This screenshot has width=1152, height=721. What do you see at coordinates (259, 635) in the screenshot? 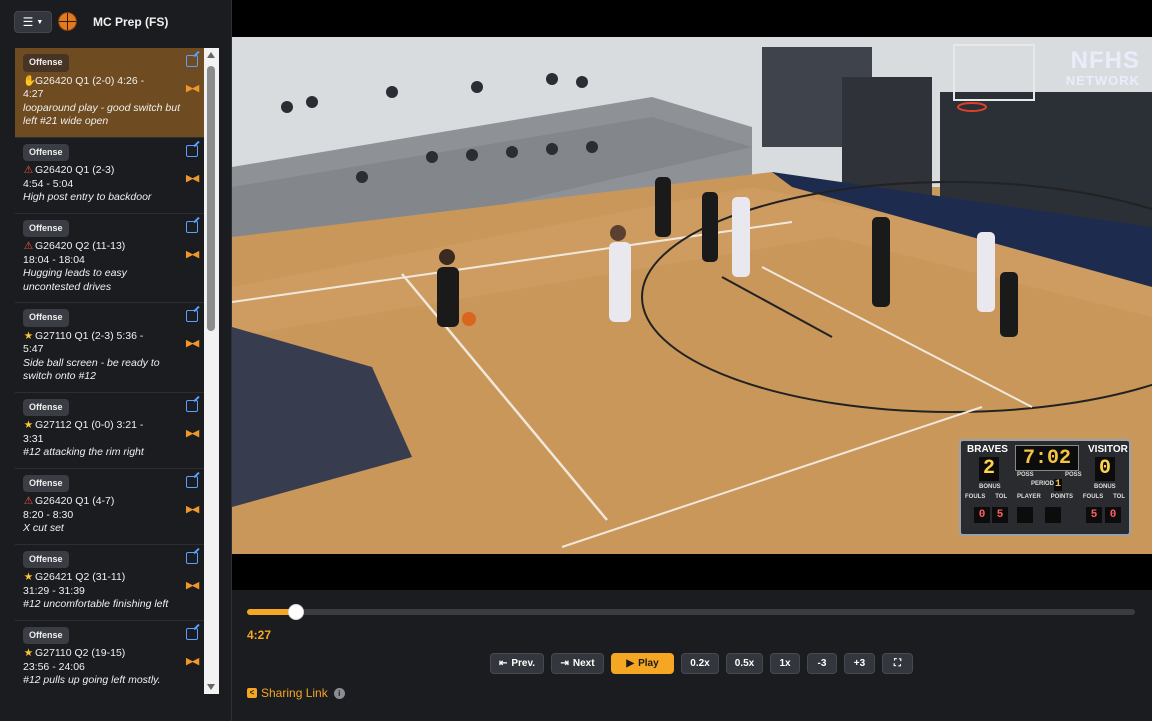
I see `current-time: 4:27` at bounding box center [259, 635].